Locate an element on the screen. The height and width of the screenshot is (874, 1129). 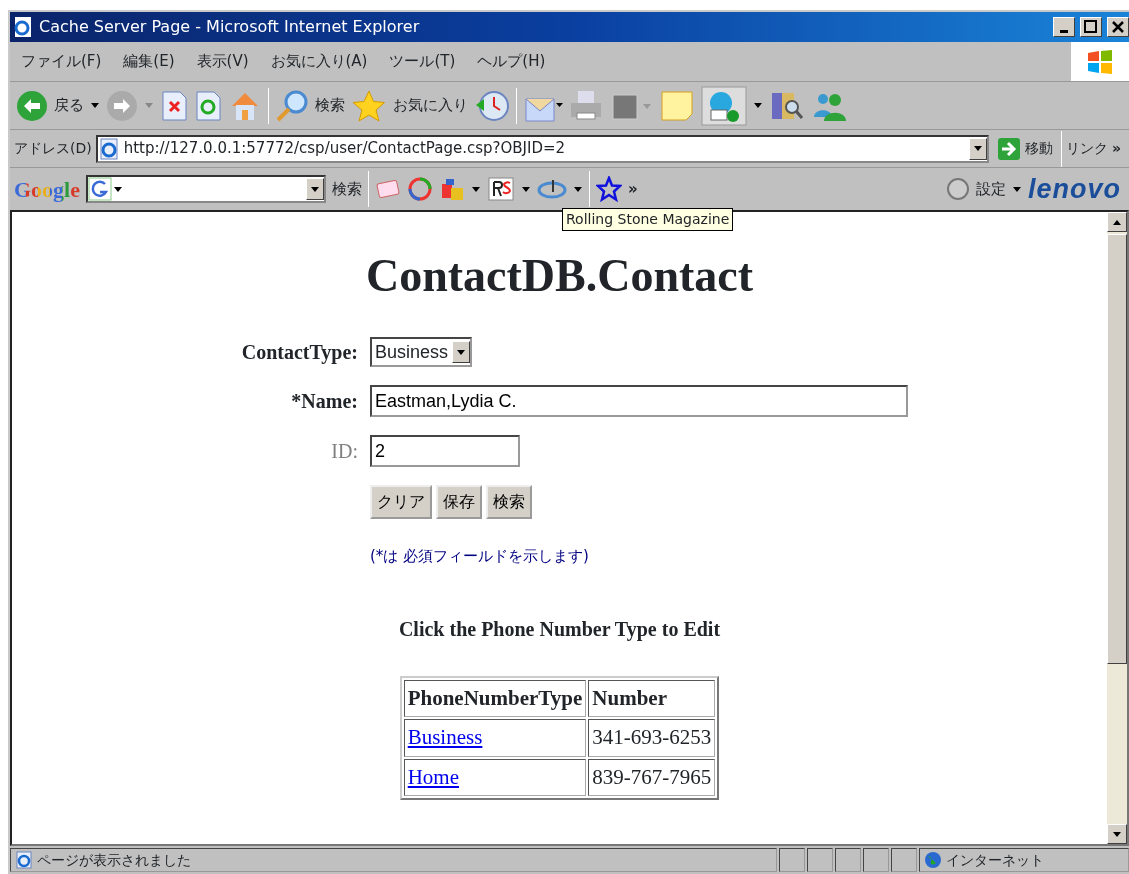
links-label: リンク is located at coordinates (1086, 148).